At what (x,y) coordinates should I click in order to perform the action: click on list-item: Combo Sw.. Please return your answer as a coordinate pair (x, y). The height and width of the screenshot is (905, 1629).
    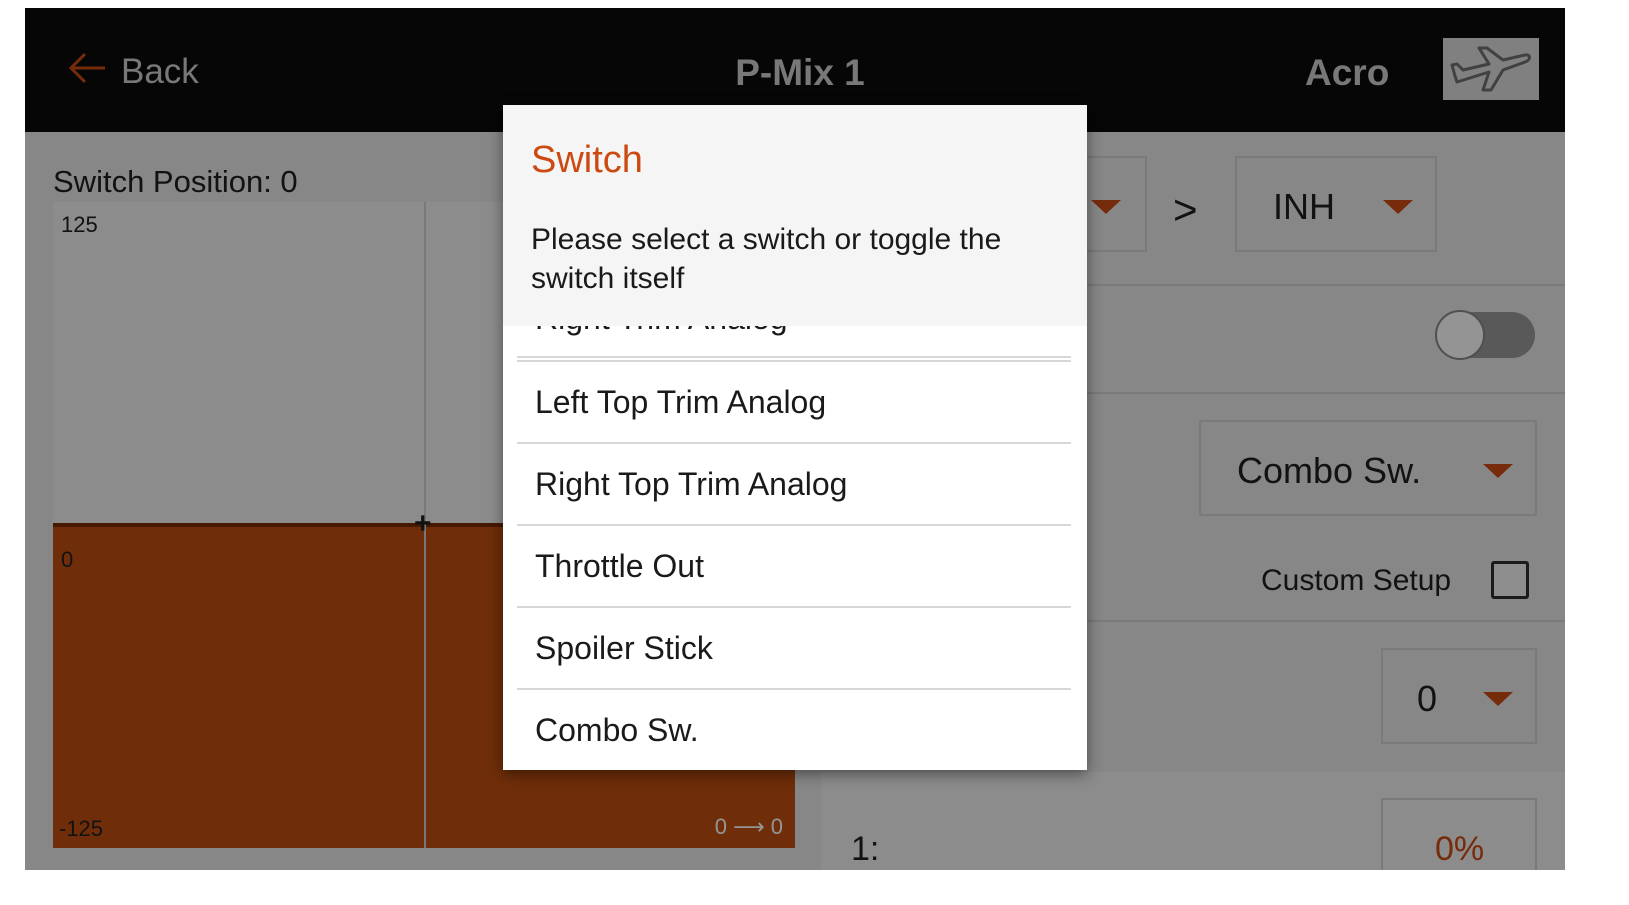
    Looking at the image, I should click on (794, 728).